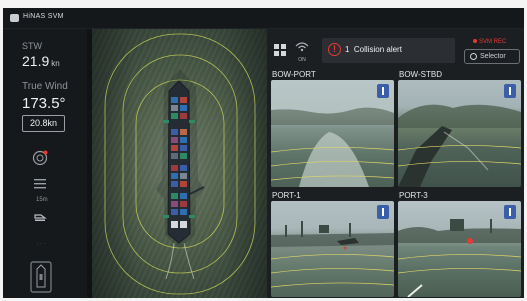 Image resolution: width=527 pixels, height=301 pixels. I want to click on wifi-status: ON, so click(302, 60).